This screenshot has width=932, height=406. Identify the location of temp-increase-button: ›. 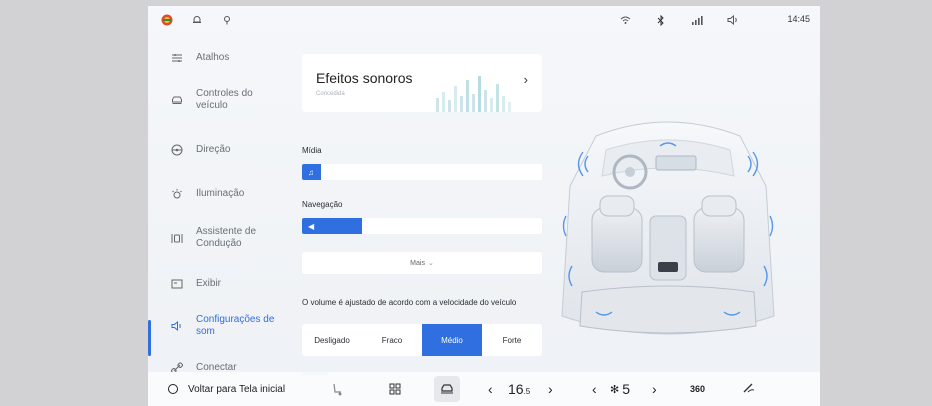
(550, 389).